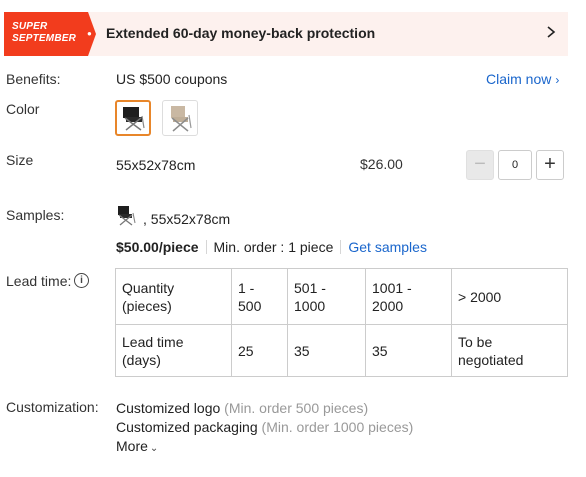 This screenshot has height=477, width=586. What do you see at coordinates (381, 164) in the screenshot?
I see `size-price: $26.00` at bounding box center [381, 164].